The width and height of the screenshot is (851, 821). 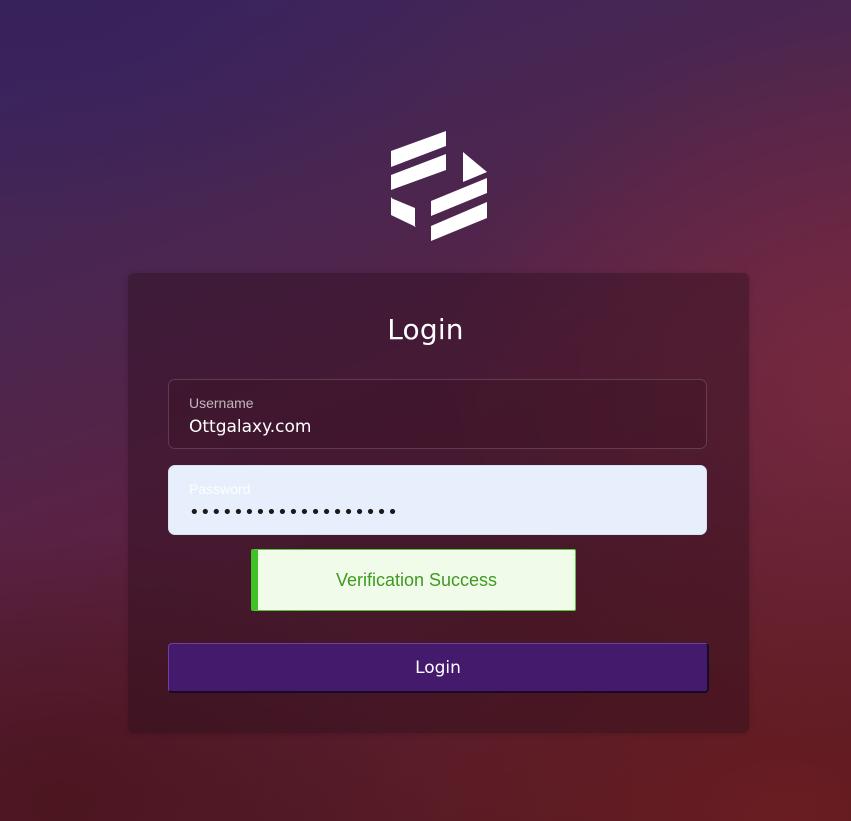 I want to click on login-title: Login, so click(x=425, y=329).